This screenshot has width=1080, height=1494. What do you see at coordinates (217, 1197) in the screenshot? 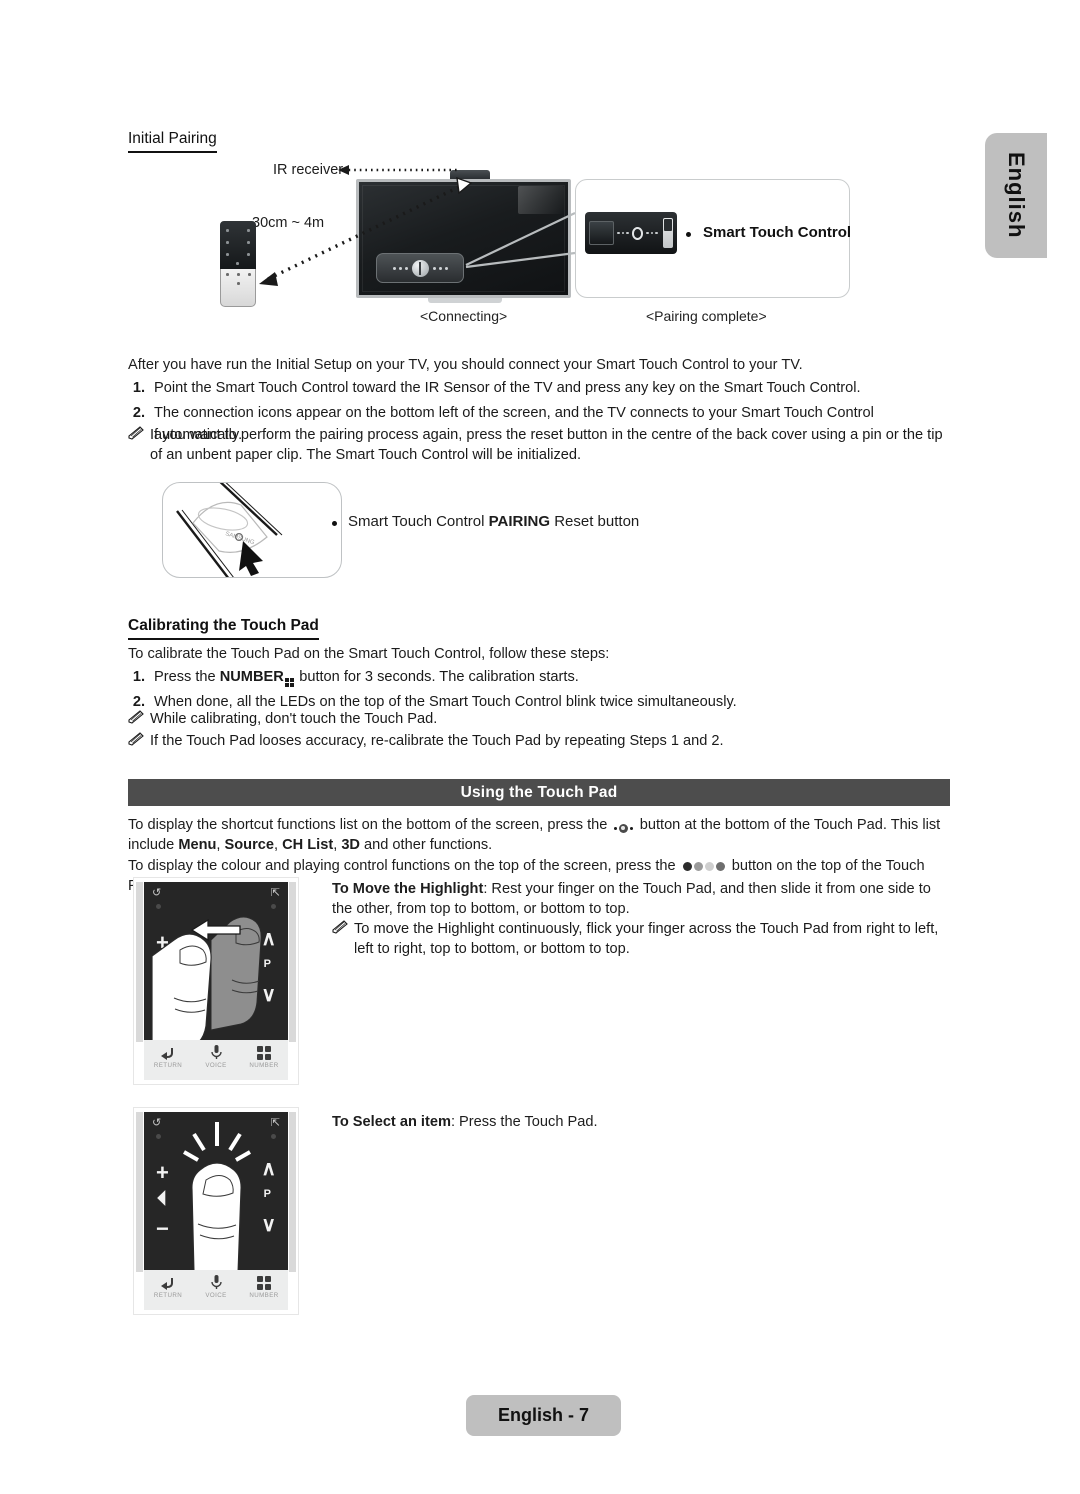
I see `finger-tap-illustration` at bounding box center [217, 1197].